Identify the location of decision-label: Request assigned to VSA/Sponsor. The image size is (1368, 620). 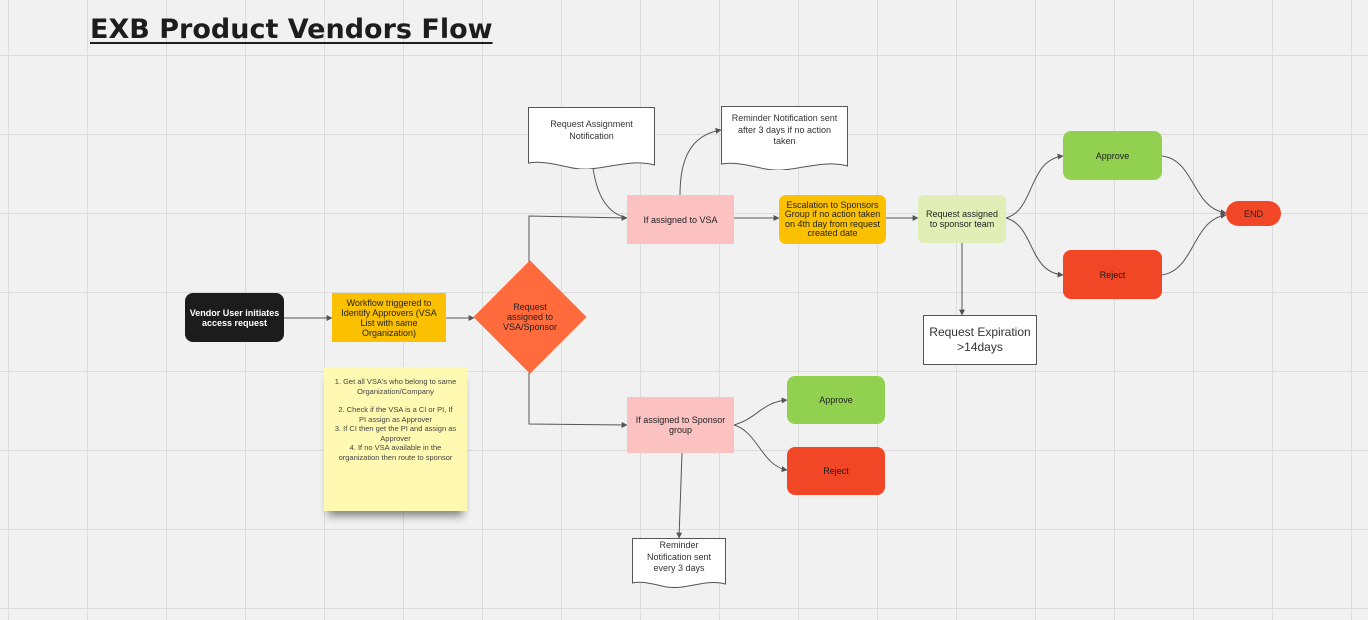
(530, 317).